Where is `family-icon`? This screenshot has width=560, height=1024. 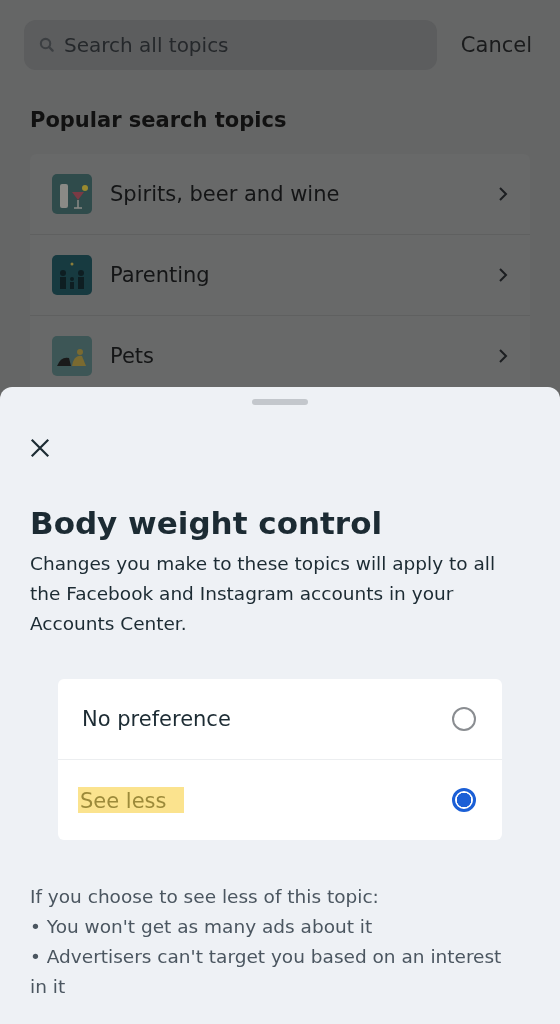
family-icon is located at coordinates (72, 275).